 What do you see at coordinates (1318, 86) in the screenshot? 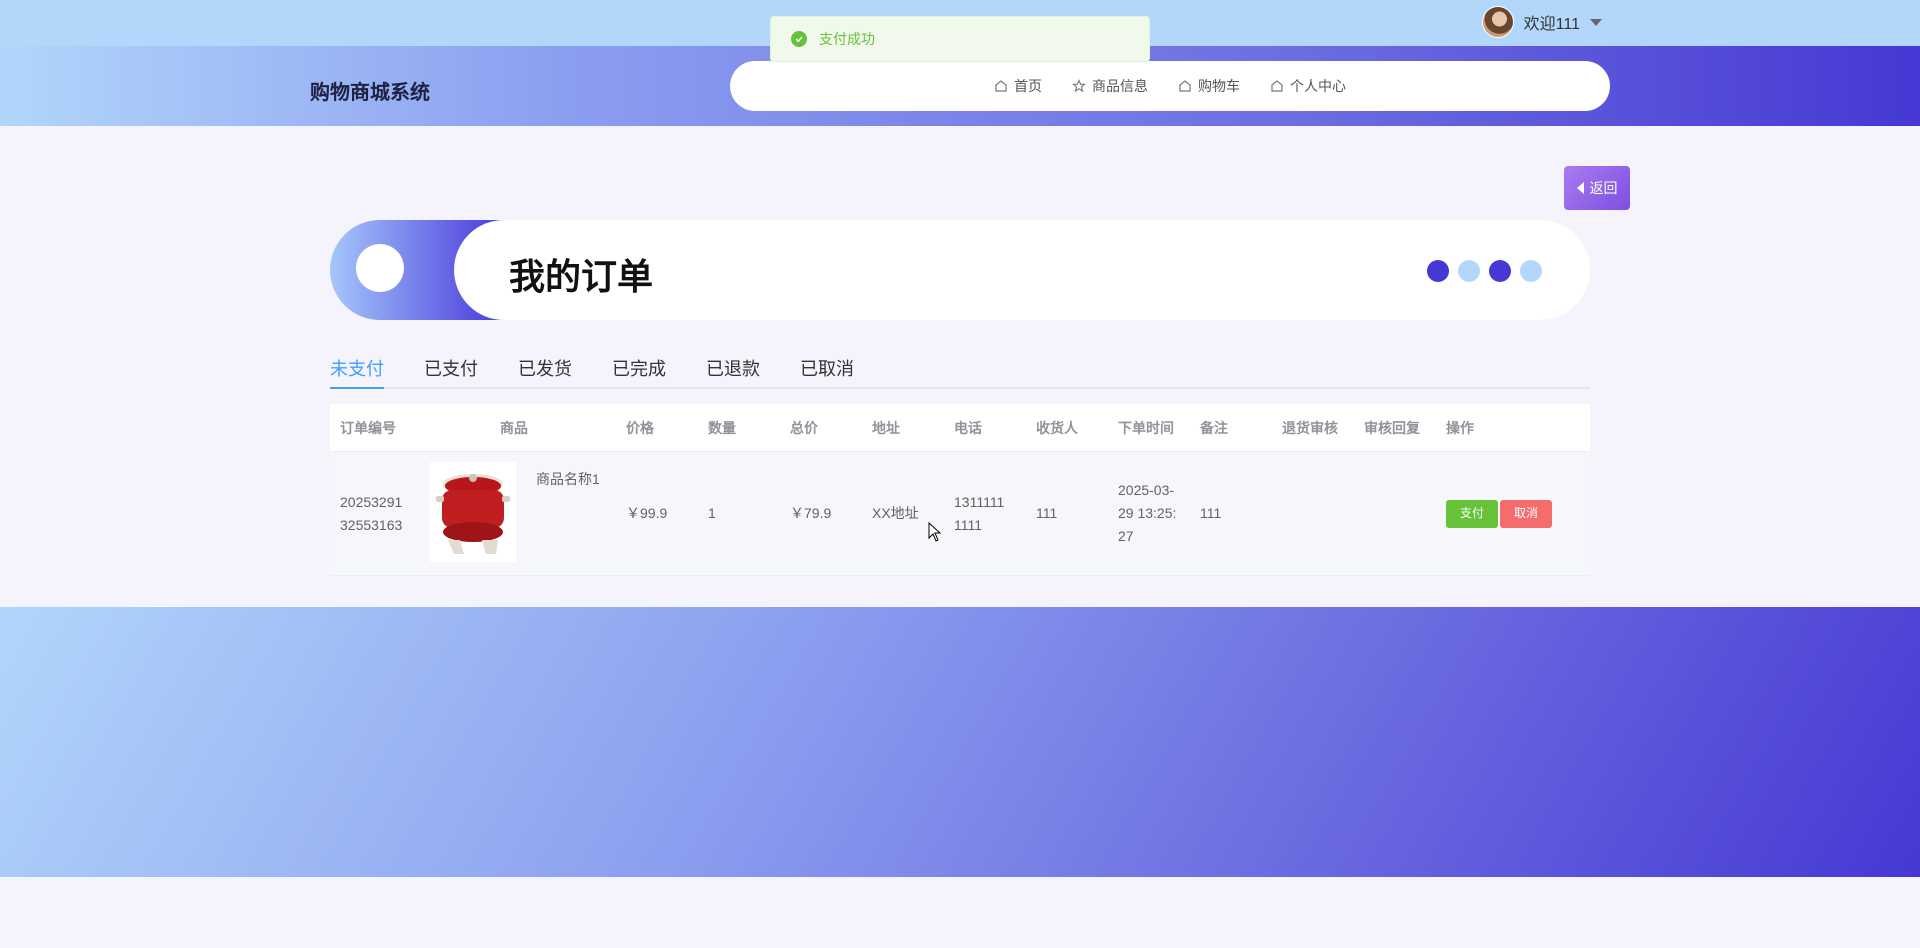
I see `nav-label: 个人中心` at bounding box center [1318, 86].